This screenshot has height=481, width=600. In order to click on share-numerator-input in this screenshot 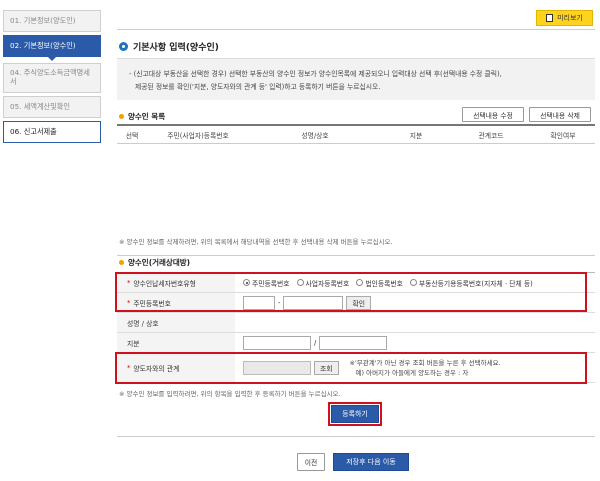, I will do `click(277, 342)`.